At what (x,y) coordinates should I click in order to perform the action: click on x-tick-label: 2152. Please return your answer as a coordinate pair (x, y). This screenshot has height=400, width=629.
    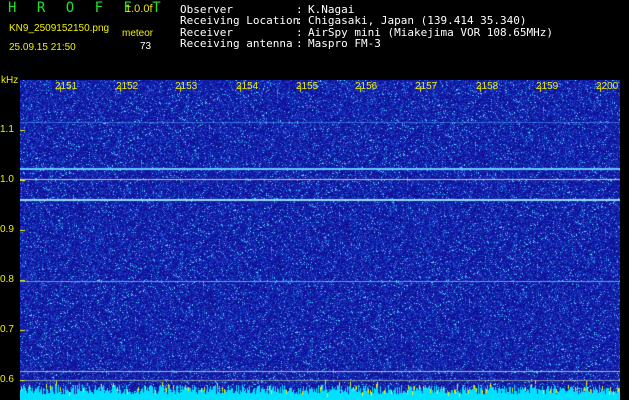
    Looking at the image, I should click on (127, 86).